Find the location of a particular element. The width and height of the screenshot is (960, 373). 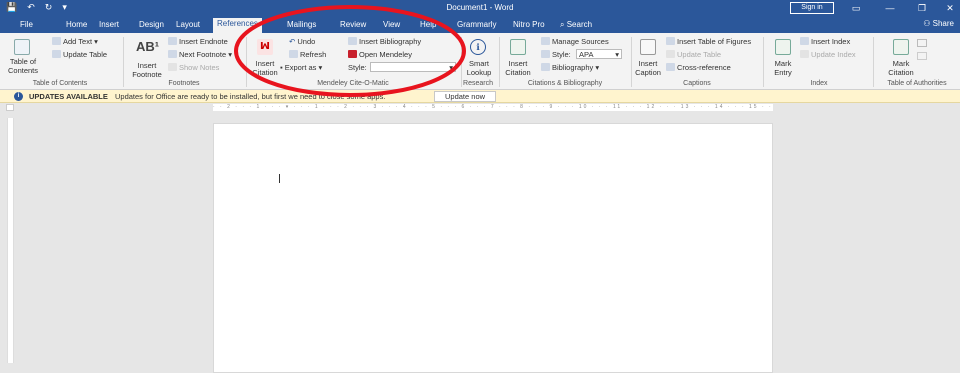

refresh-icon is located at coordinates (293, 54).